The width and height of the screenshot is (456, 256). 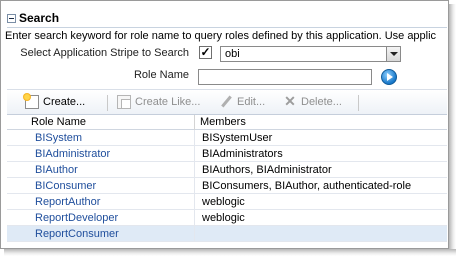 I want to click on table-header: Role Name Members, so click(x=227, y=122).